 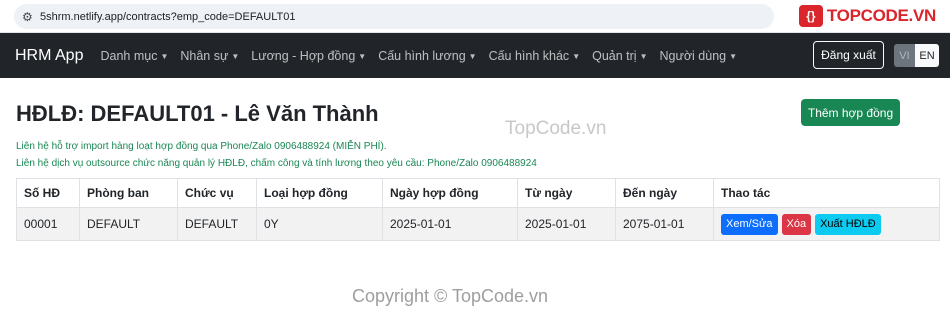 What do you see at coordinates (693, 55) in the screenshot?
I see `nav-item-label: Người dùng` at bounding box center [693, 55].